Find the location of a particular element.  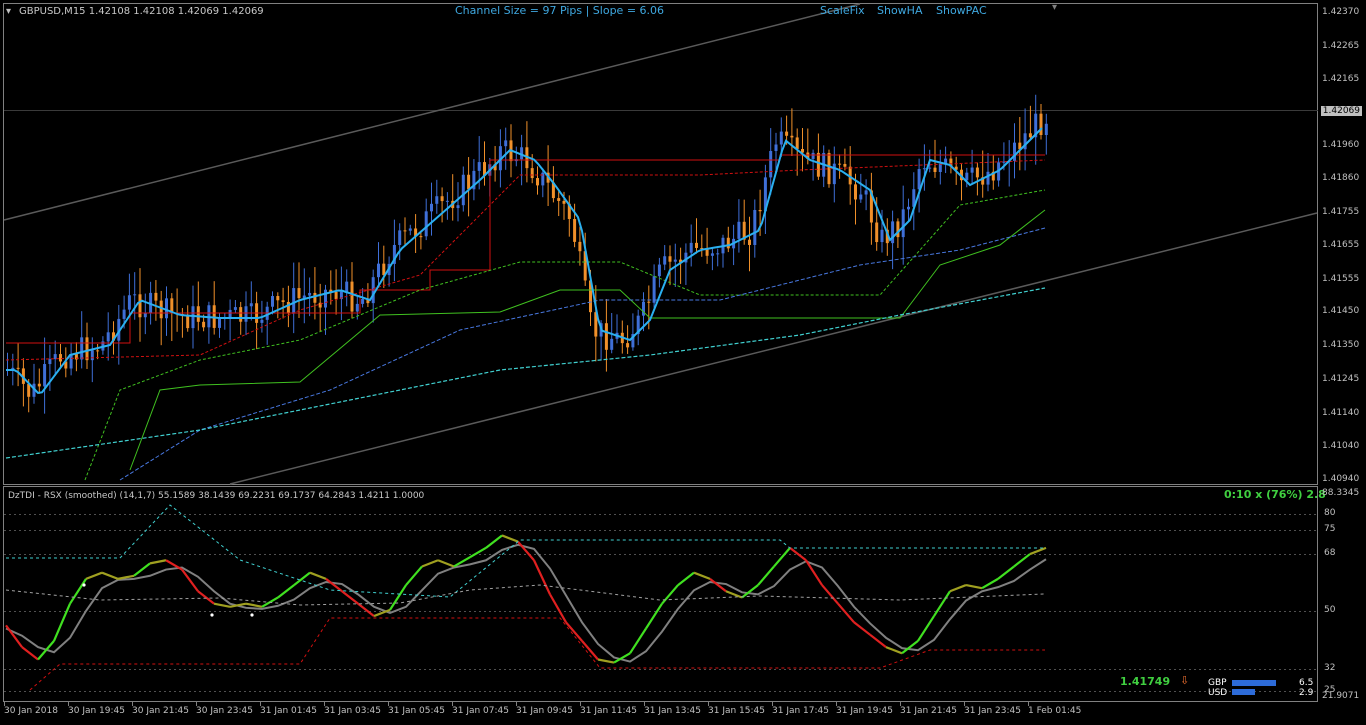

time-axis-label: 31 Jan 05:45 is located at coordinates (416, 711).